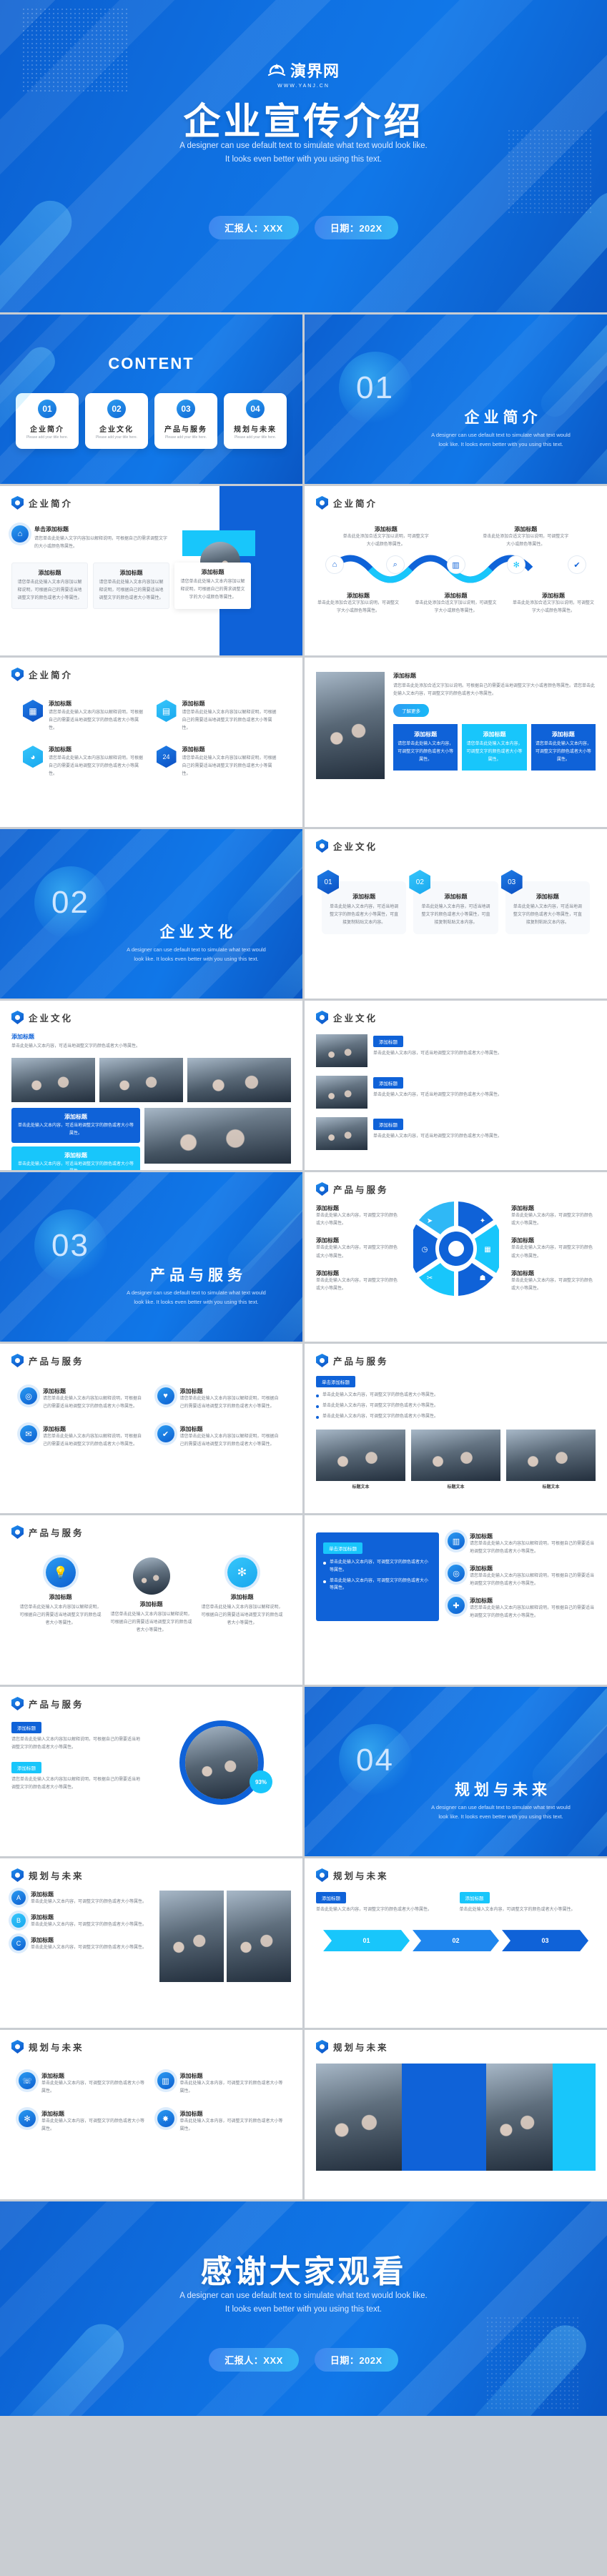 This screenshot has height=2576, width=607. I want to click on slide-header: 产品与服务, so click(456, 1361).